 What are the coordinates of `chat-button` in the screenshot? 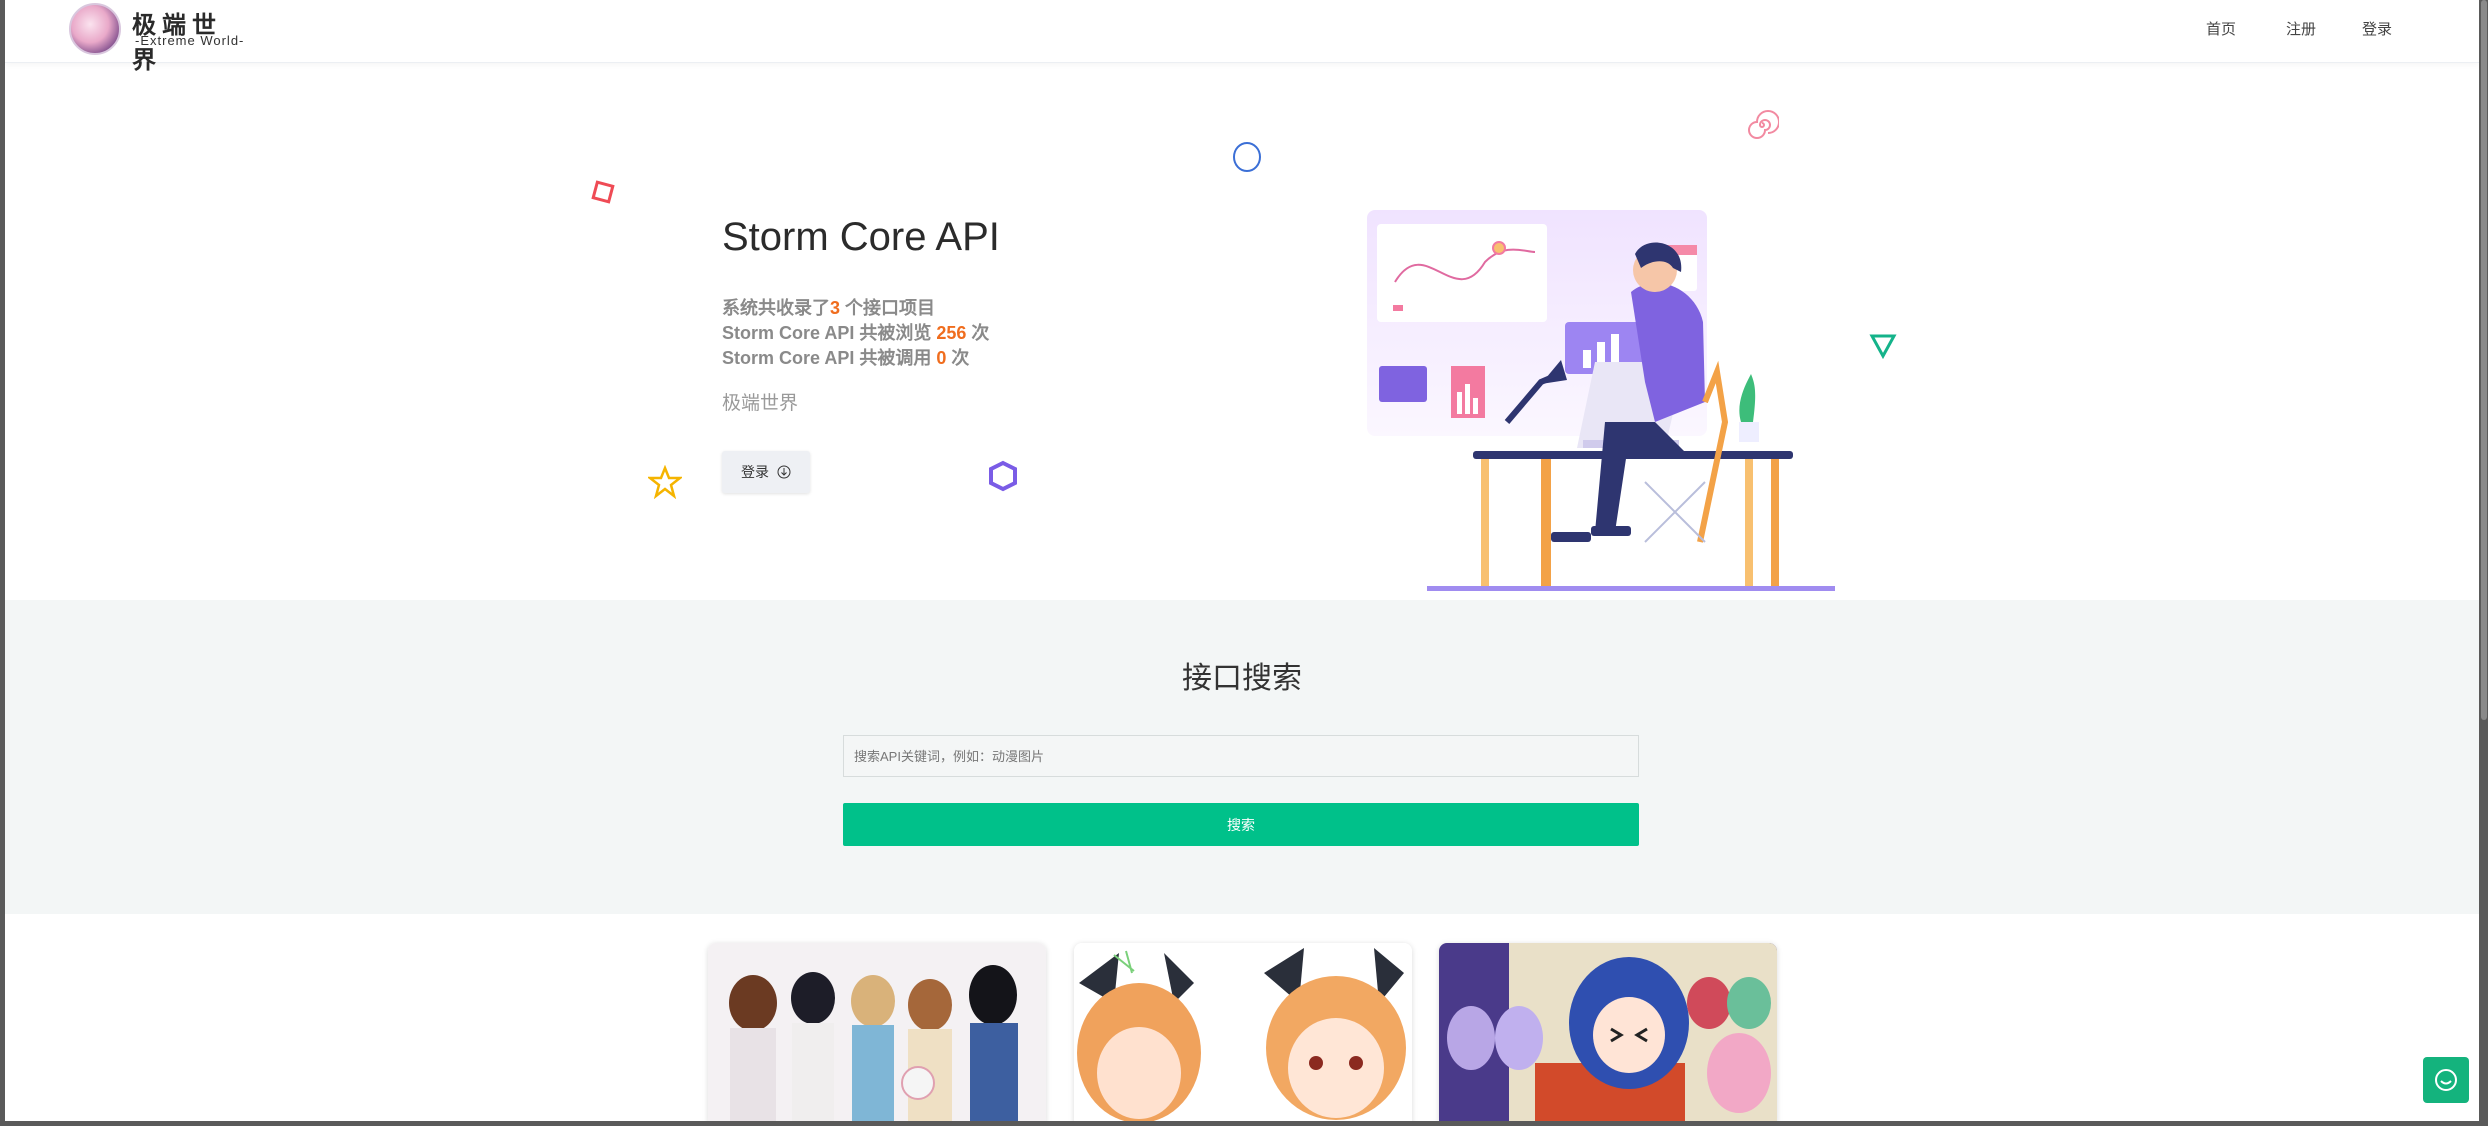 It's located at (2446, 1080).